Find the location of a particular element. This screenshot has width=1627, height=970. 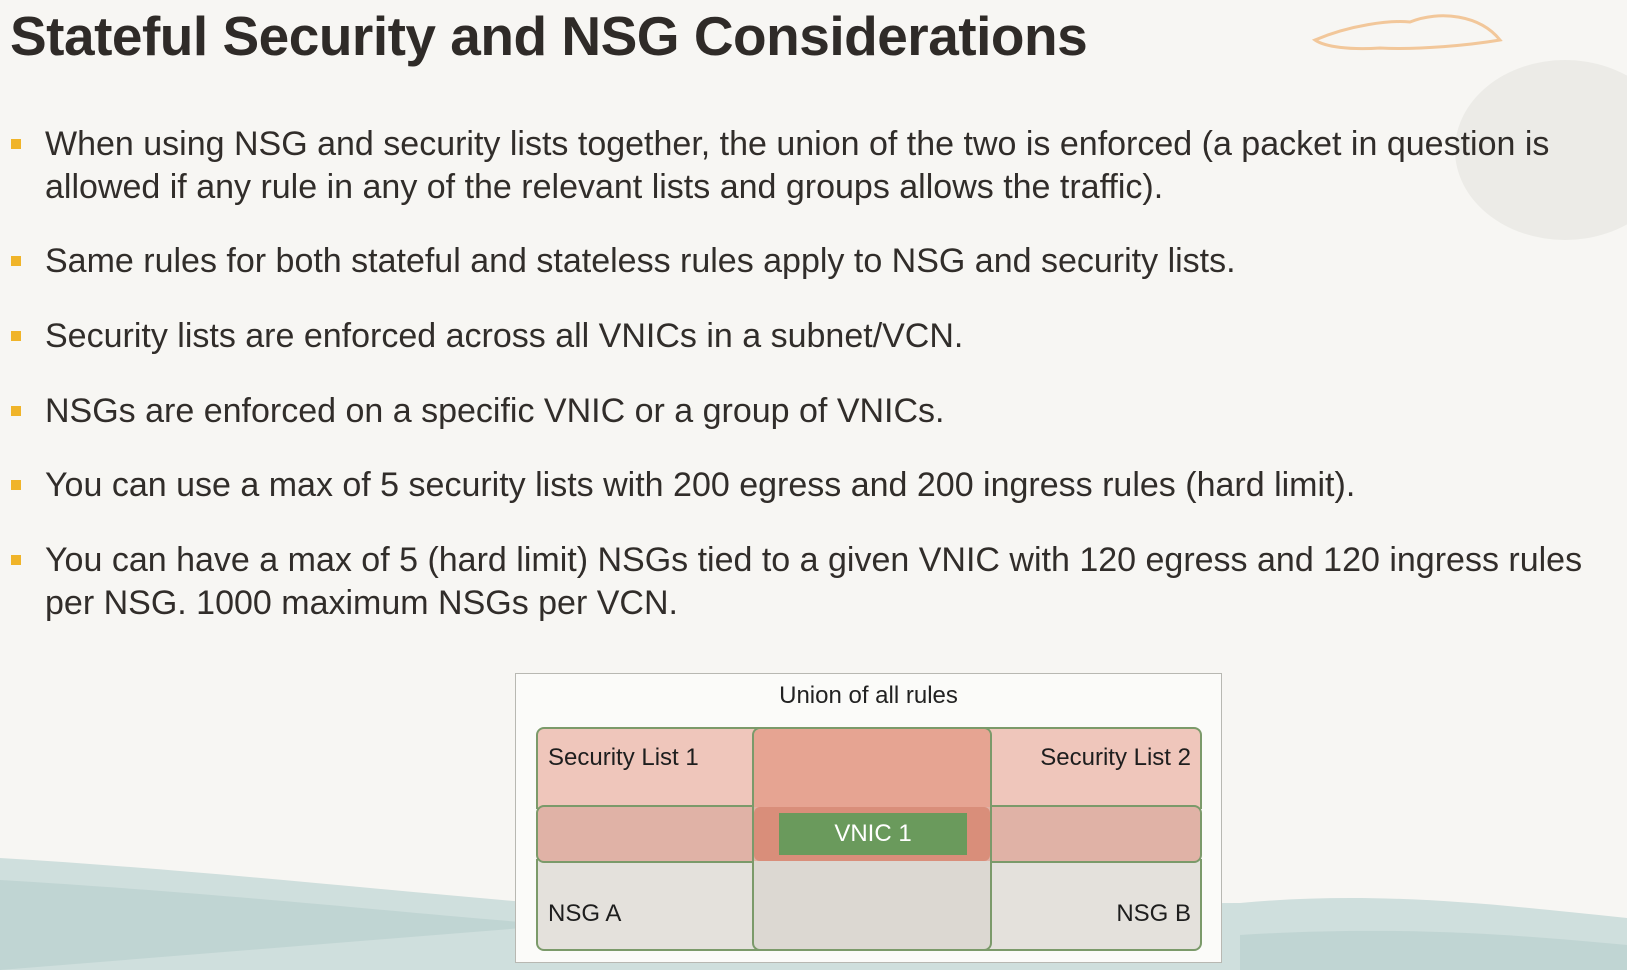

nsg-b-label: NSG B is located at coordinates (1153, 913).